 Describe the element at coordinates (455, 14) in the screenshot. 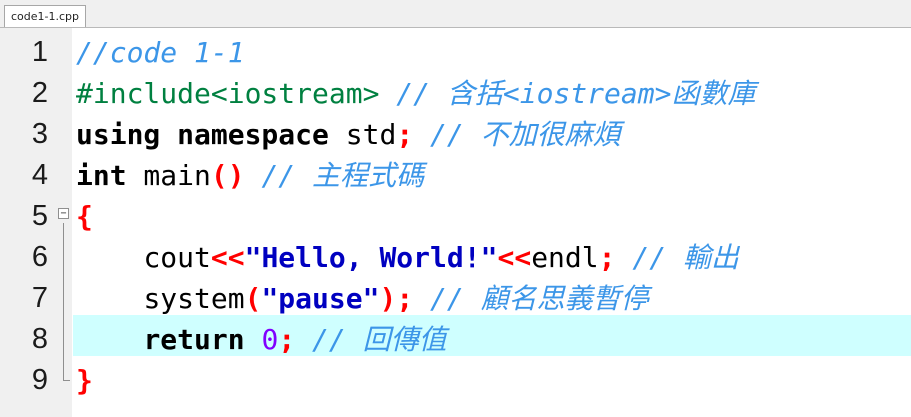

I see `tab-bar: code1-1.cpp` at that location.